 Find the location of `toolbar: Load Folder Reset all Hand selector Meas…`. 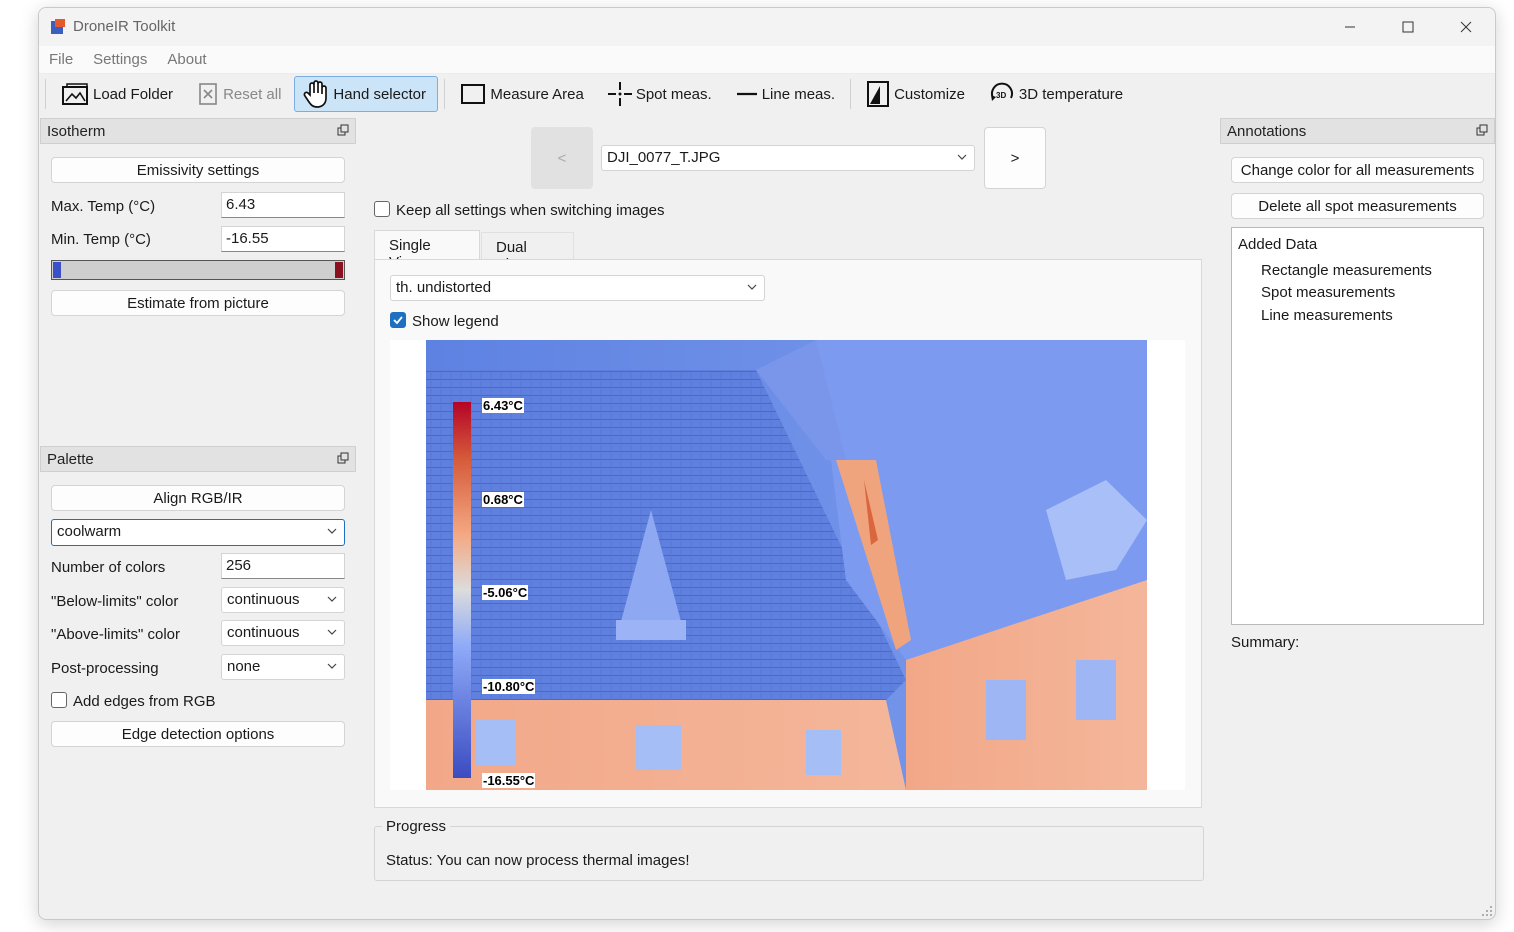

toolbar: Load Folder Reset all Hand selector Meas… is located at coordinates (767, 94).